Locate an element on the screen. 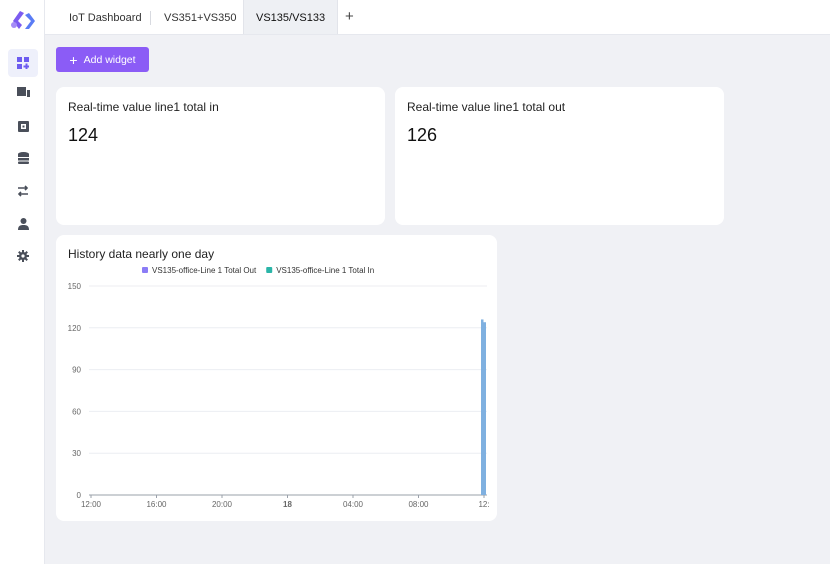 The height and width of the screenshot is (564, 830). sidebar-item-workflow is located at coordinates (23, 191).